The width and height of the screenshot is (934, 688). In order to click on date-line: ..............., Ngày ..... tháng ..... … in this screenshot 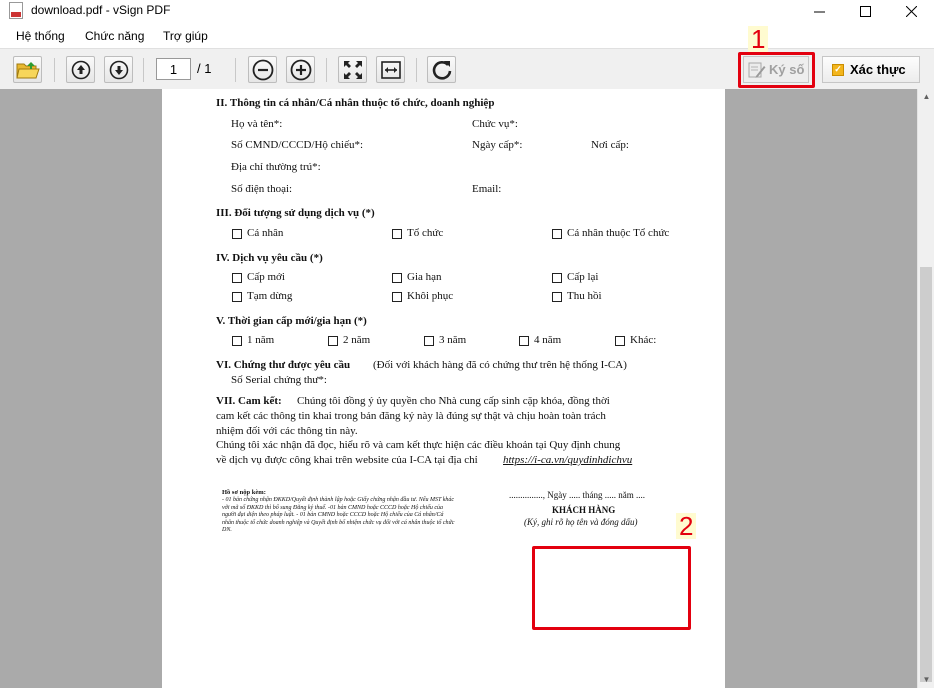, I will do `click(577, 495)`.